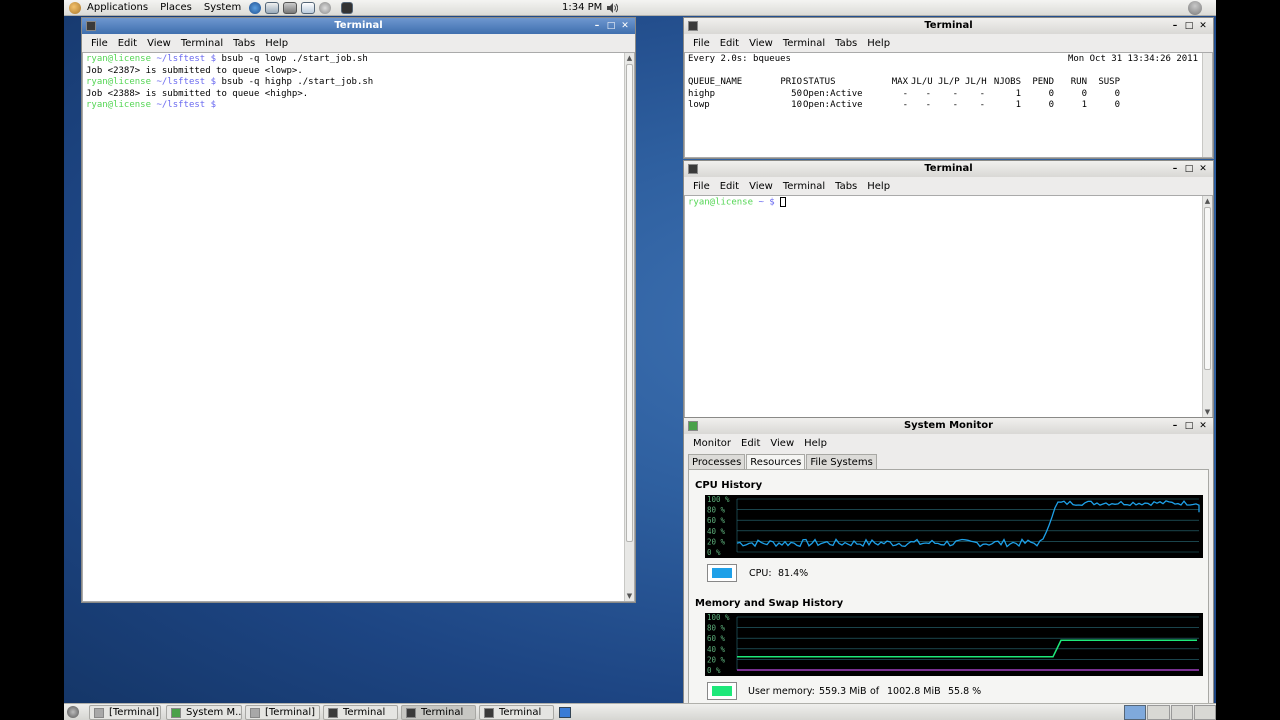 The image size is (1280, 720). What do you see at coordinates (117, 8) in the screenshot?
I see `applications-menu: Applications` at bounding box center [117, 8].